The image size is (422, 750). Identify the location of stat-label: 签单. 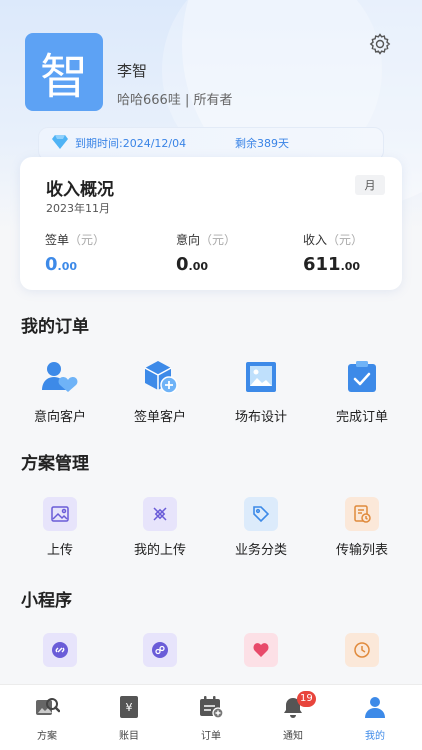
(57, 240).